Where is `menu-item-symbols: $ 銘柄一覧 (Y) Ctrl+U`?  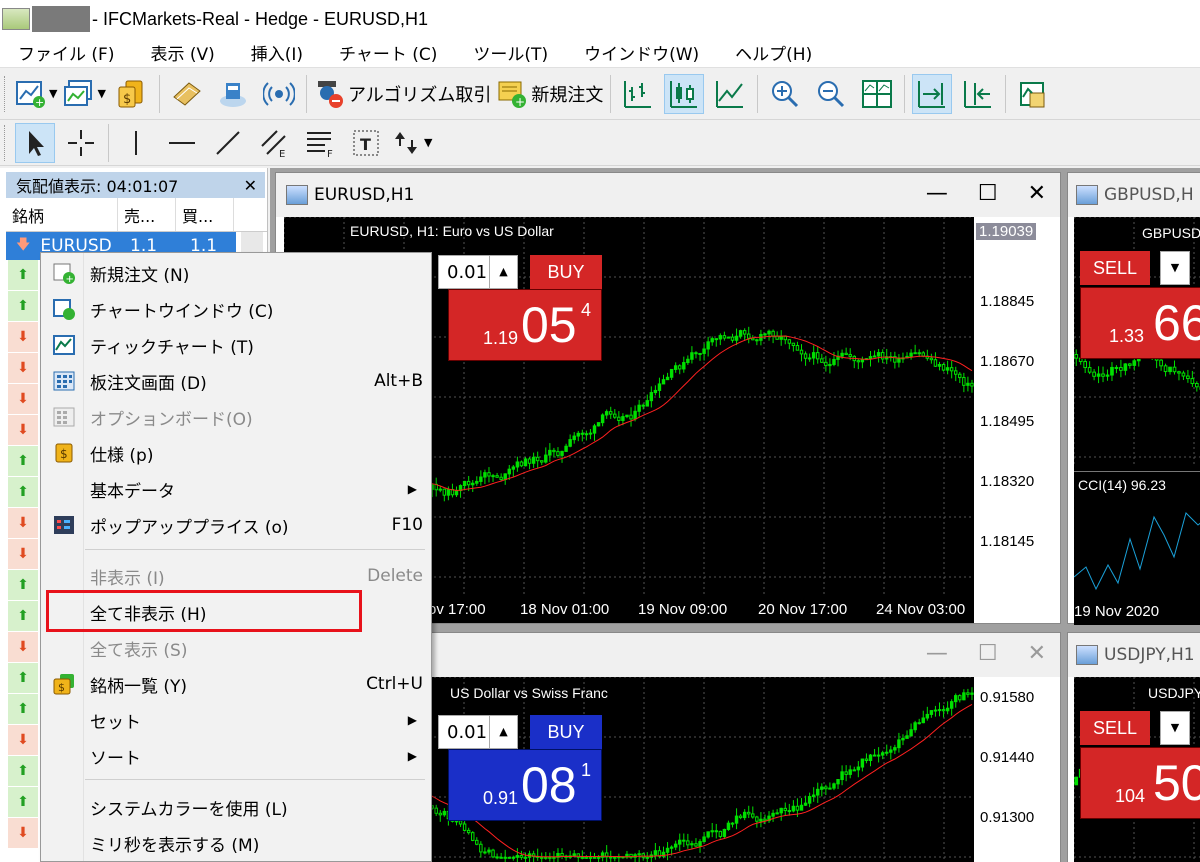 menu-item-symbols: $ 銘柄一覧 (Y) Ctrl+U is located at coordinates (237, 684).